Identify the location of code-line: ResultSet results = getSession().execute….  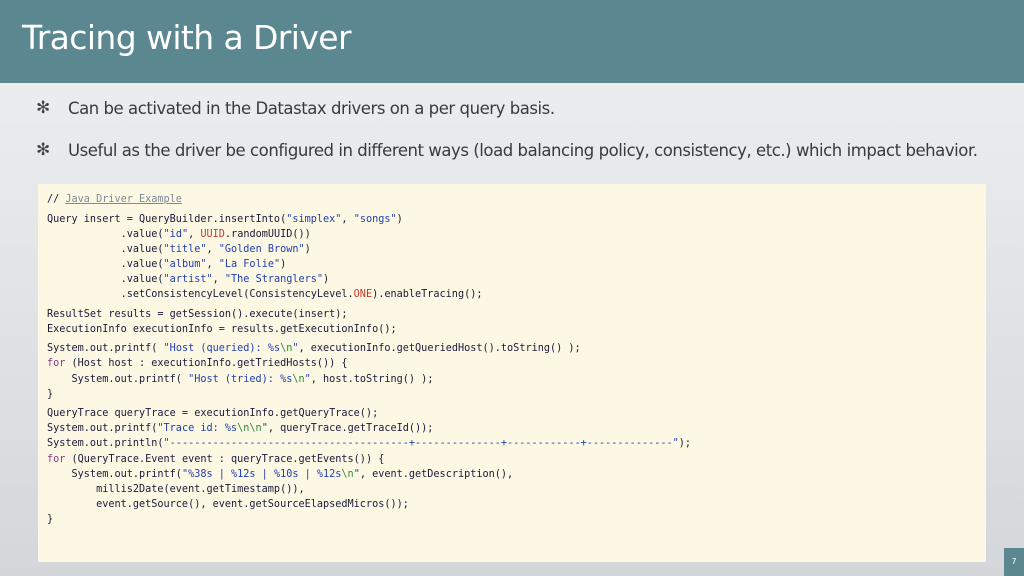
(197, 314).